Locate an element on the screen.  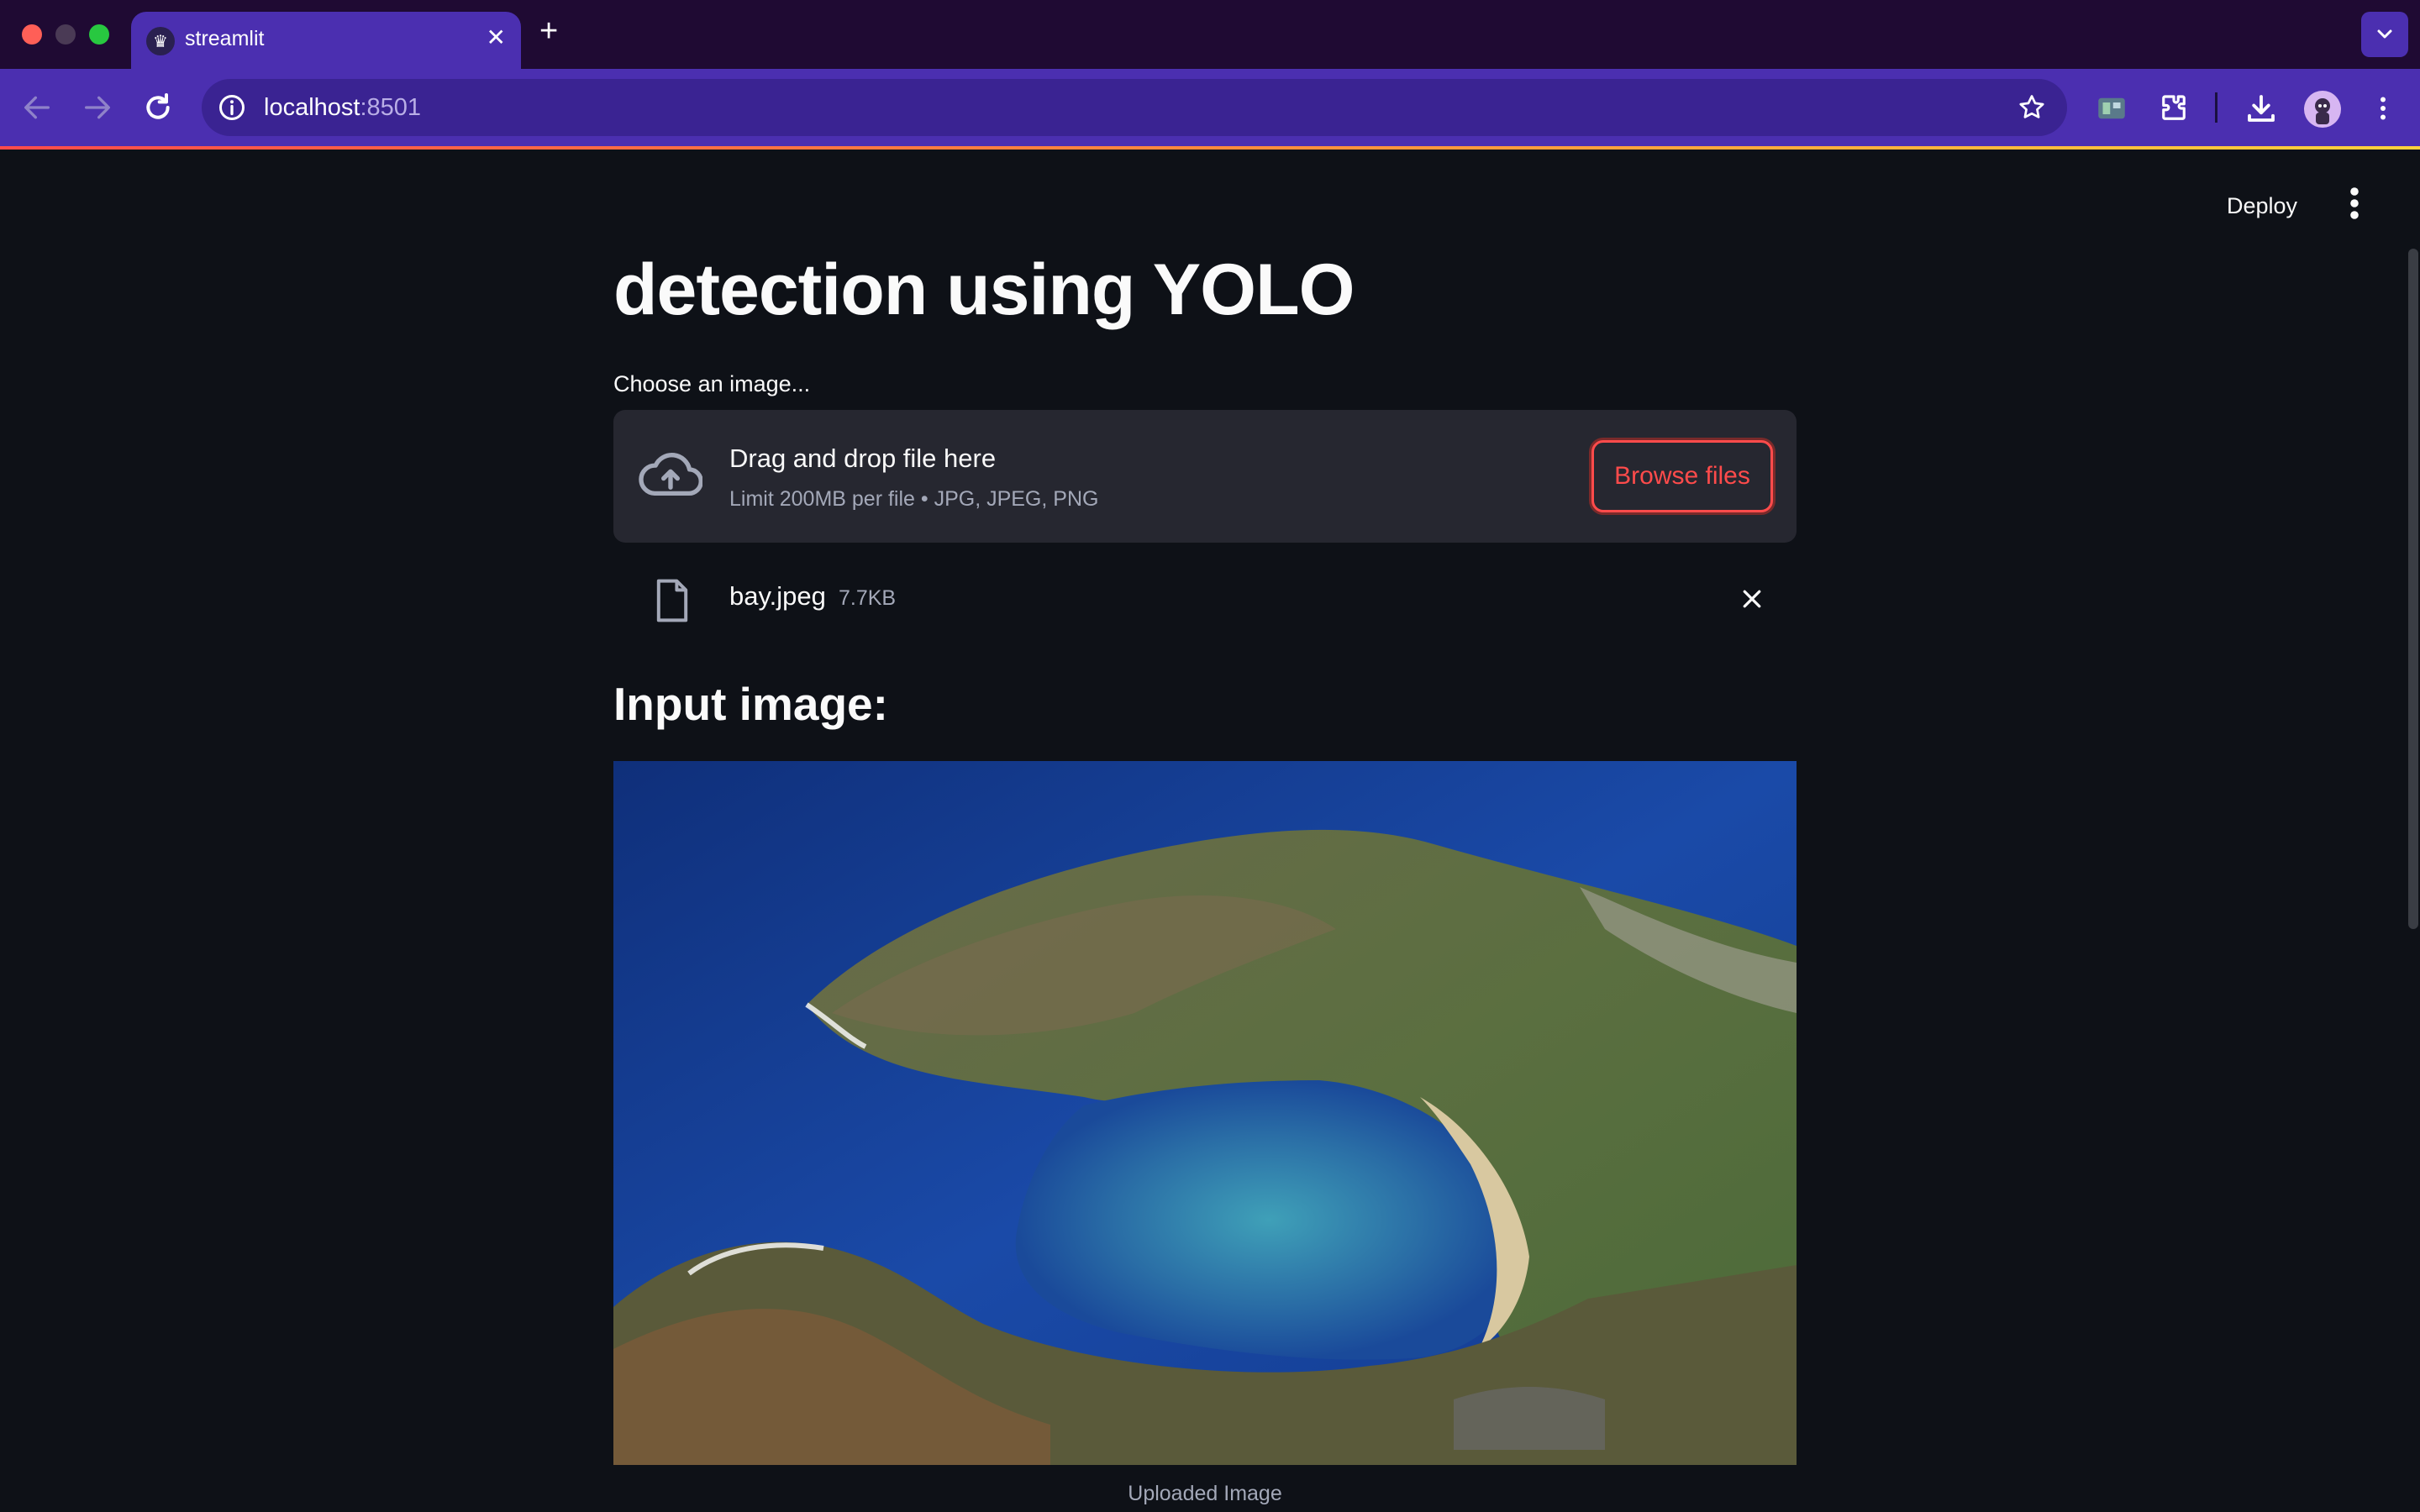
address-bar: localhost:8501 is located at coordinates (1134, 107).